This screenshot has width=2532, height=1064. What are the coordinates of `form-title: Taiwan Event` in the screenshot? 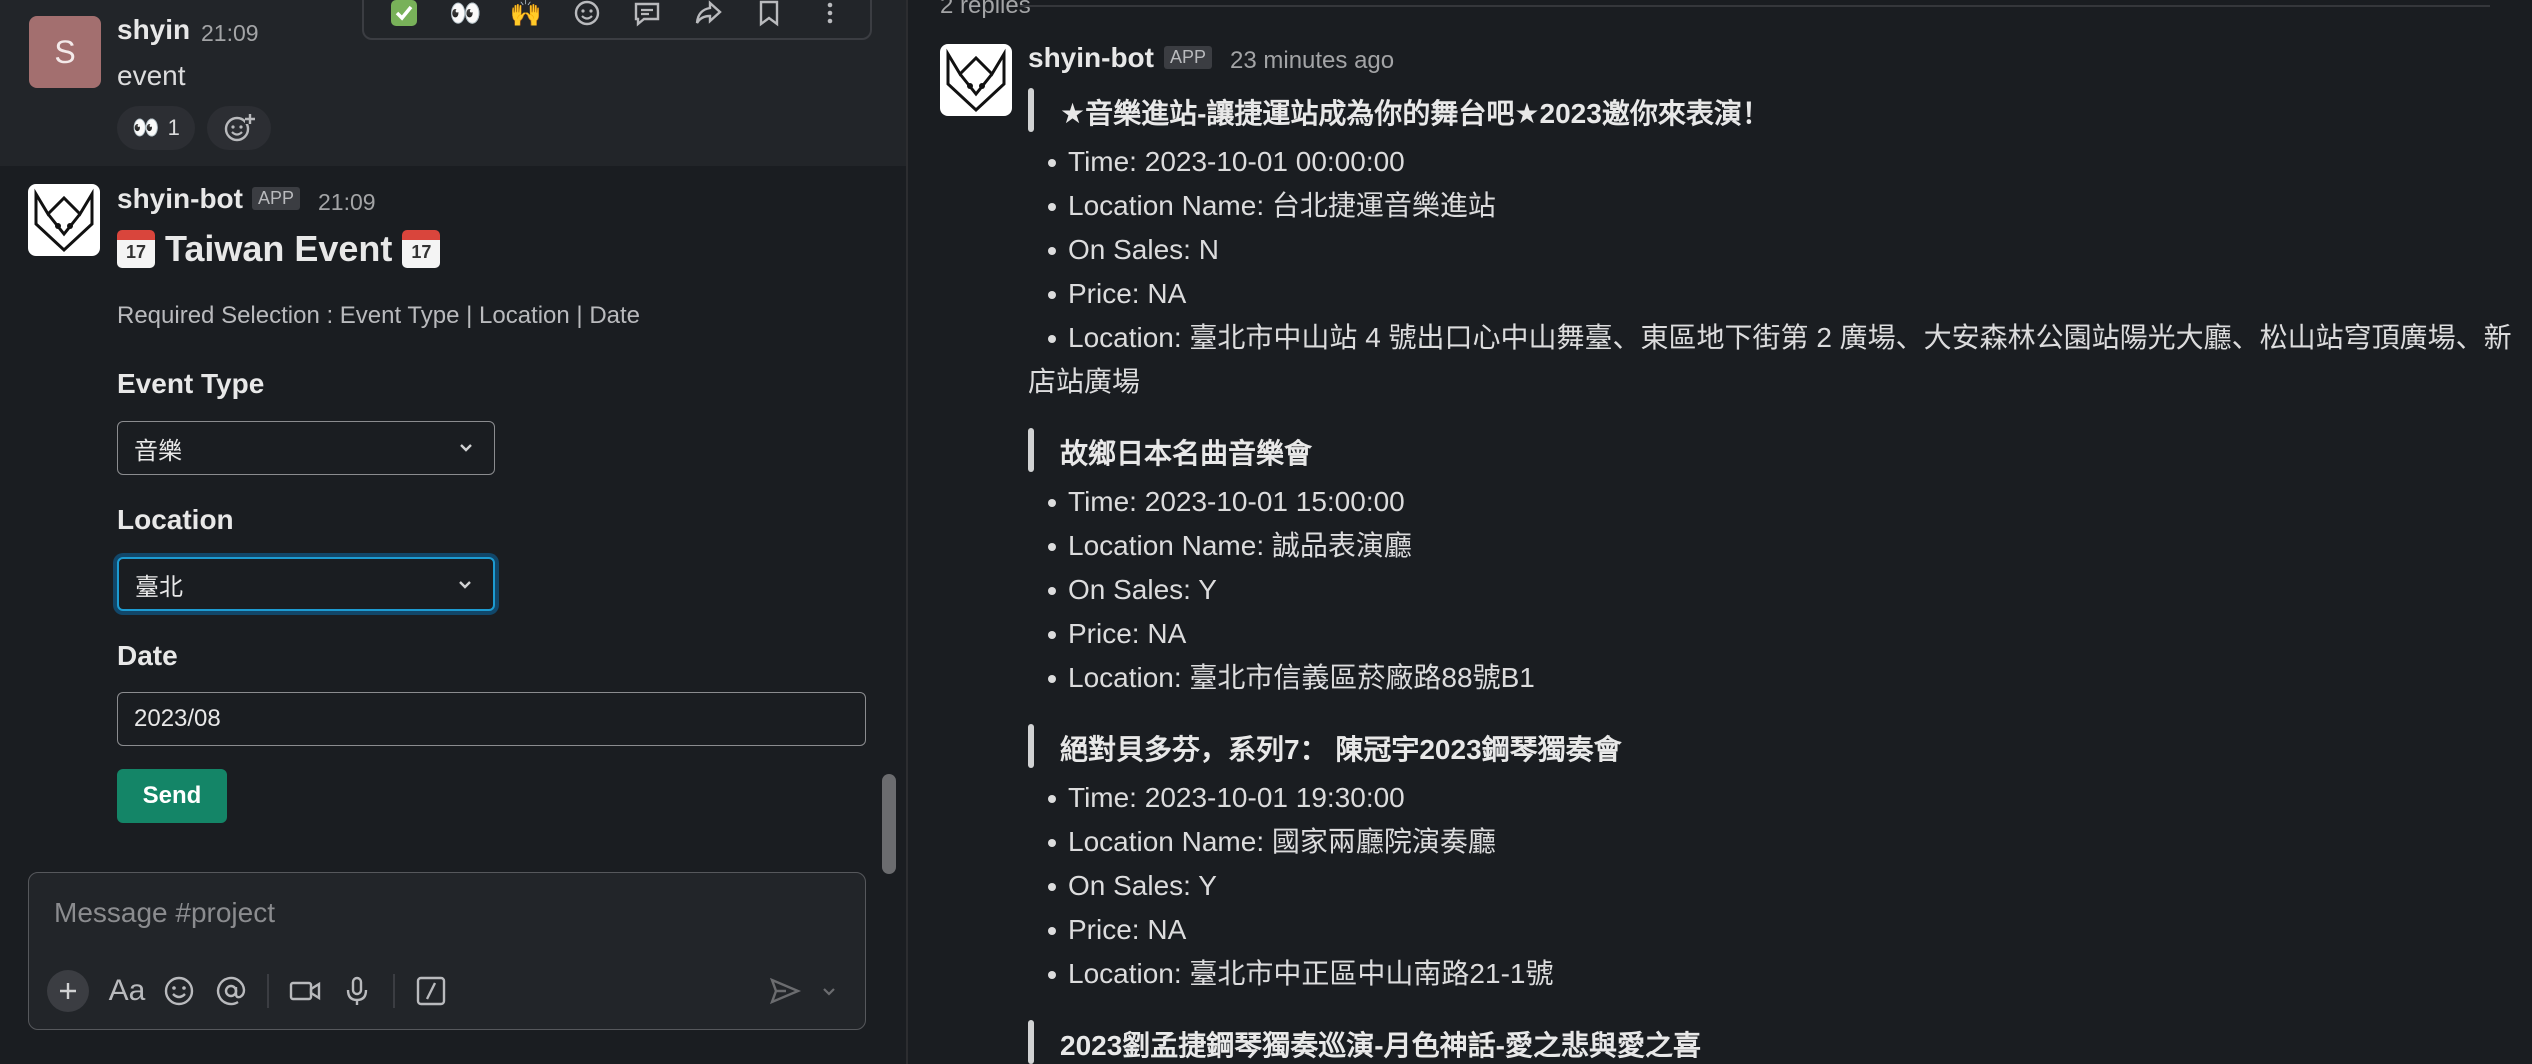 It's located at (279, 249).